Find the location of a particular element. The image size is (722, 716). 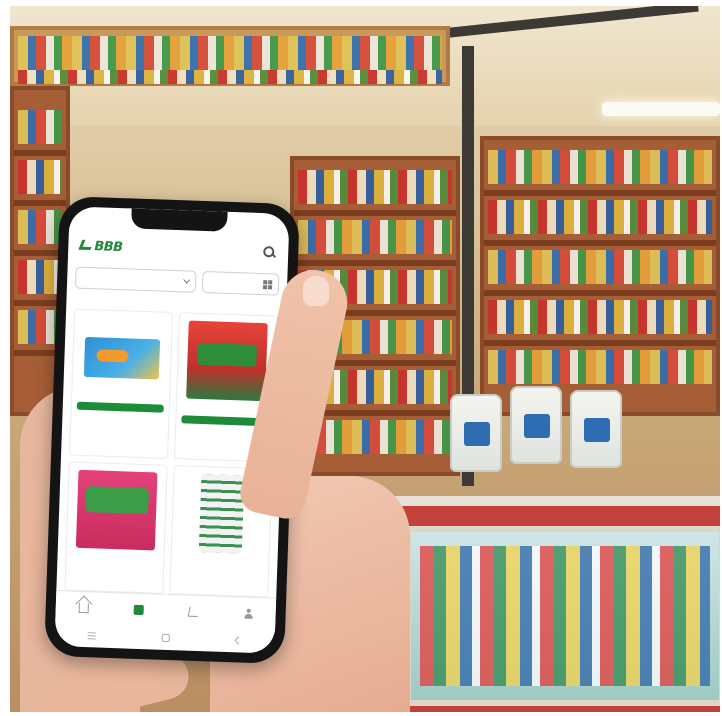

bottom-nav is located at coordinates (166, 611).